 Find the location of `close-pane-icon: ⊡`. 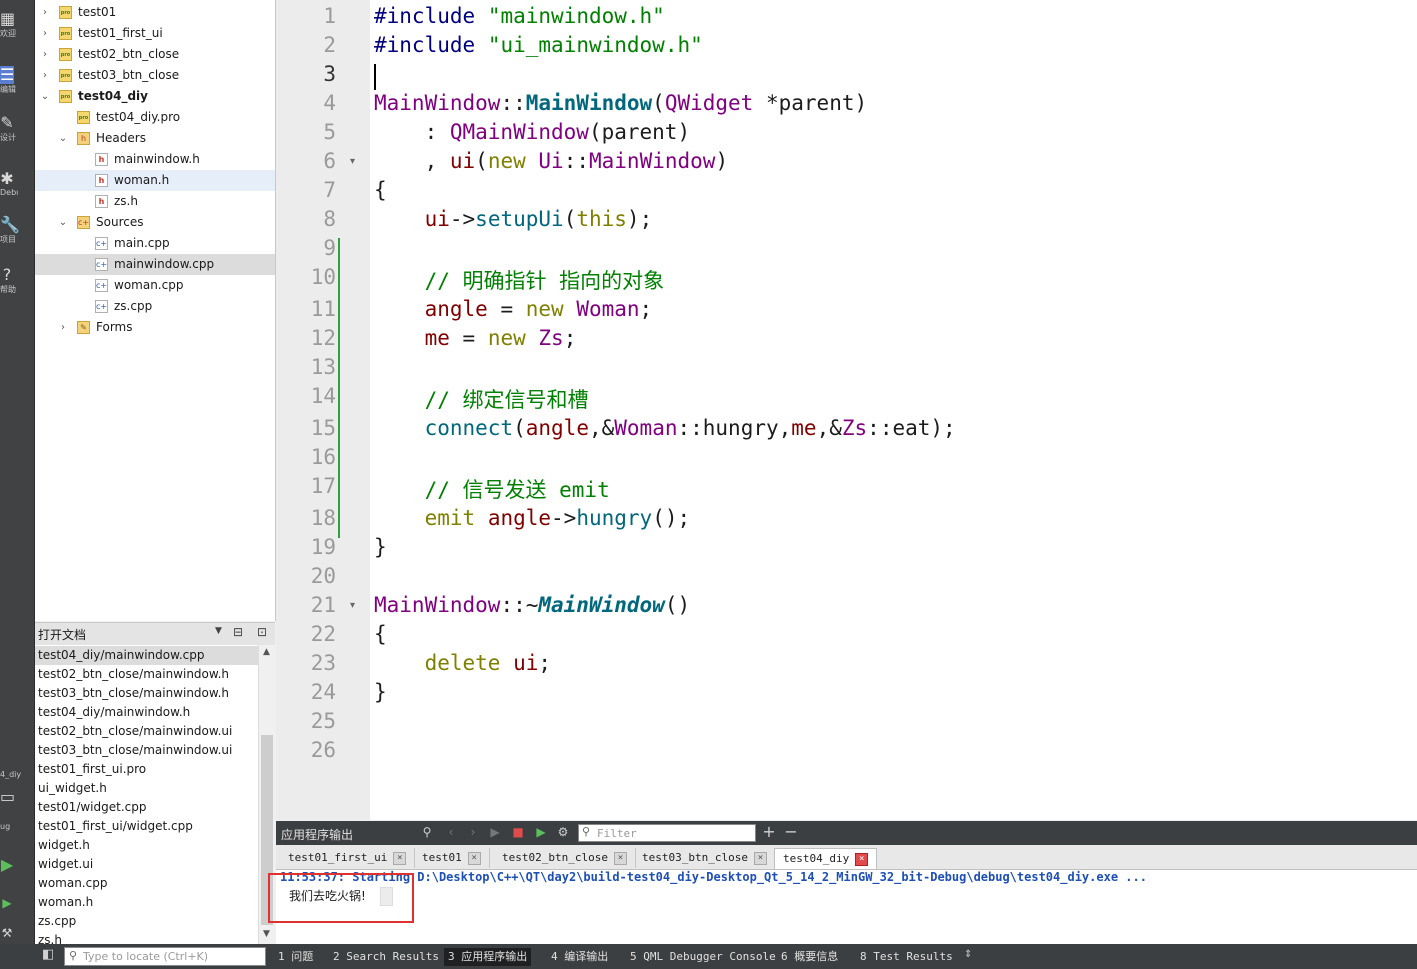

close-pane-icon: ⊡ is located at coordinates (262, 632).